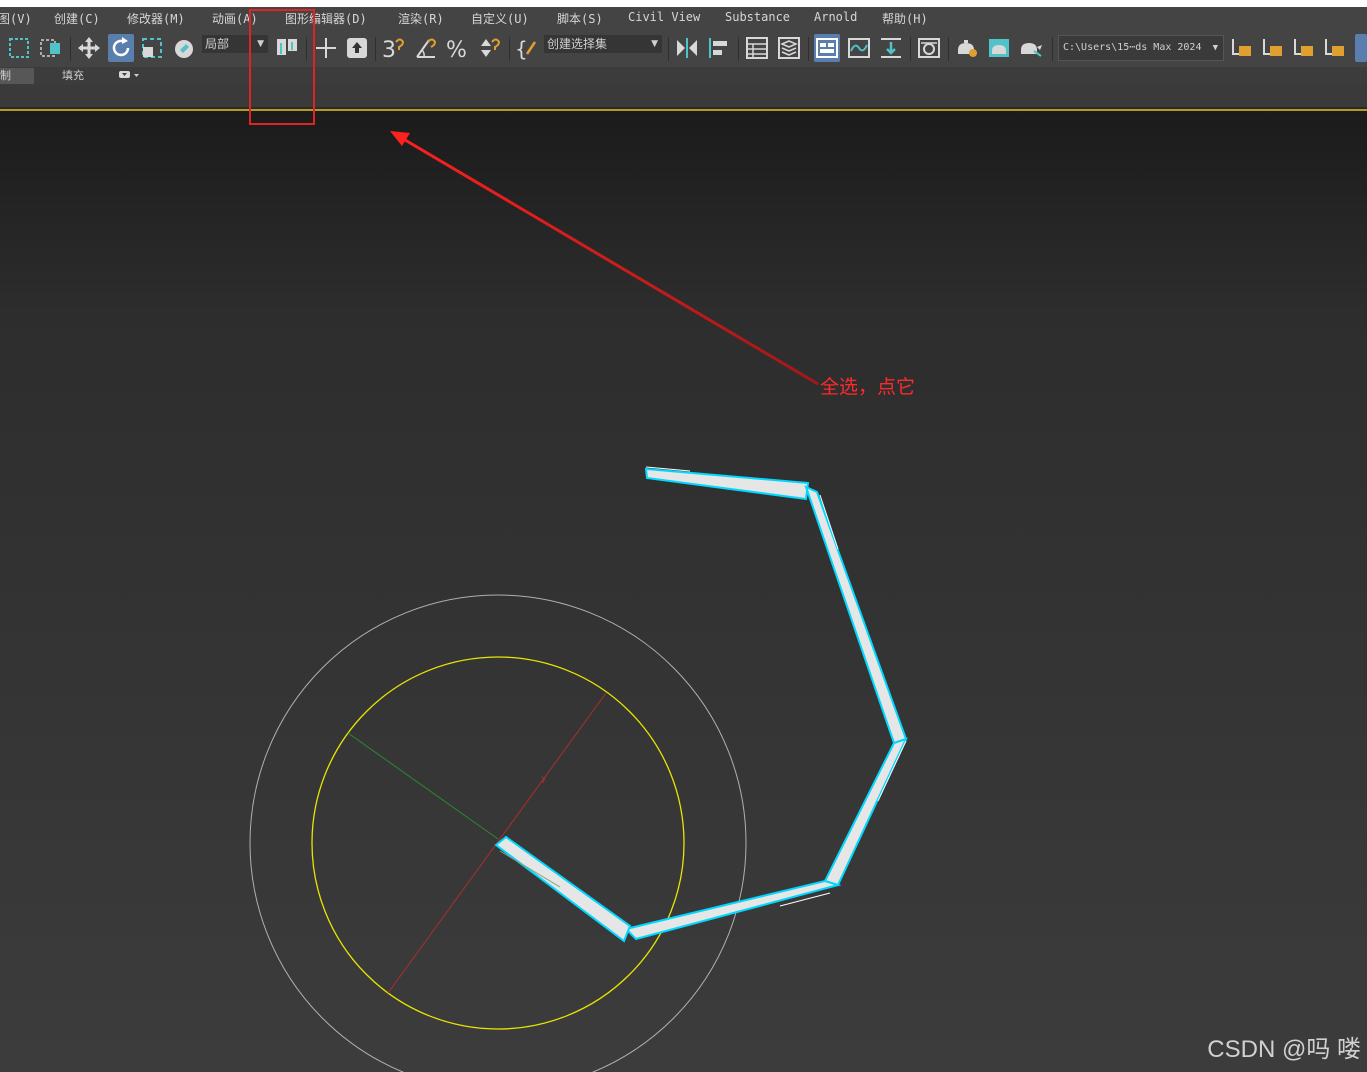 This screenshot has height=1072, width=1367. Describe the element at coordinates (701, 704) in the screenshot. I see `bone-chain` at that location.